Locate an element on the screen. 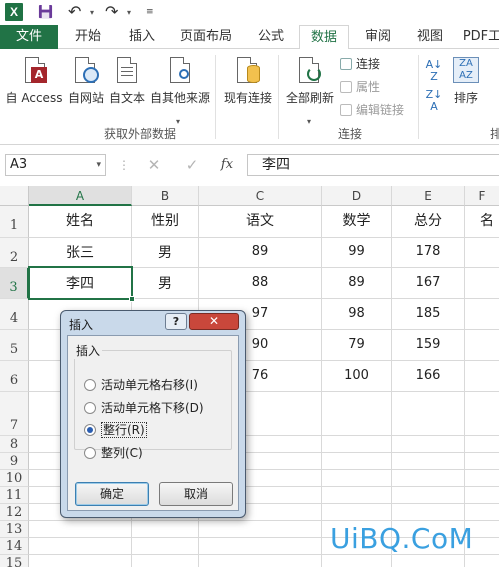 Image resolution: width=499 pixels, height=567 pixels. active-cell-selection is located at coordinates (81, 284).